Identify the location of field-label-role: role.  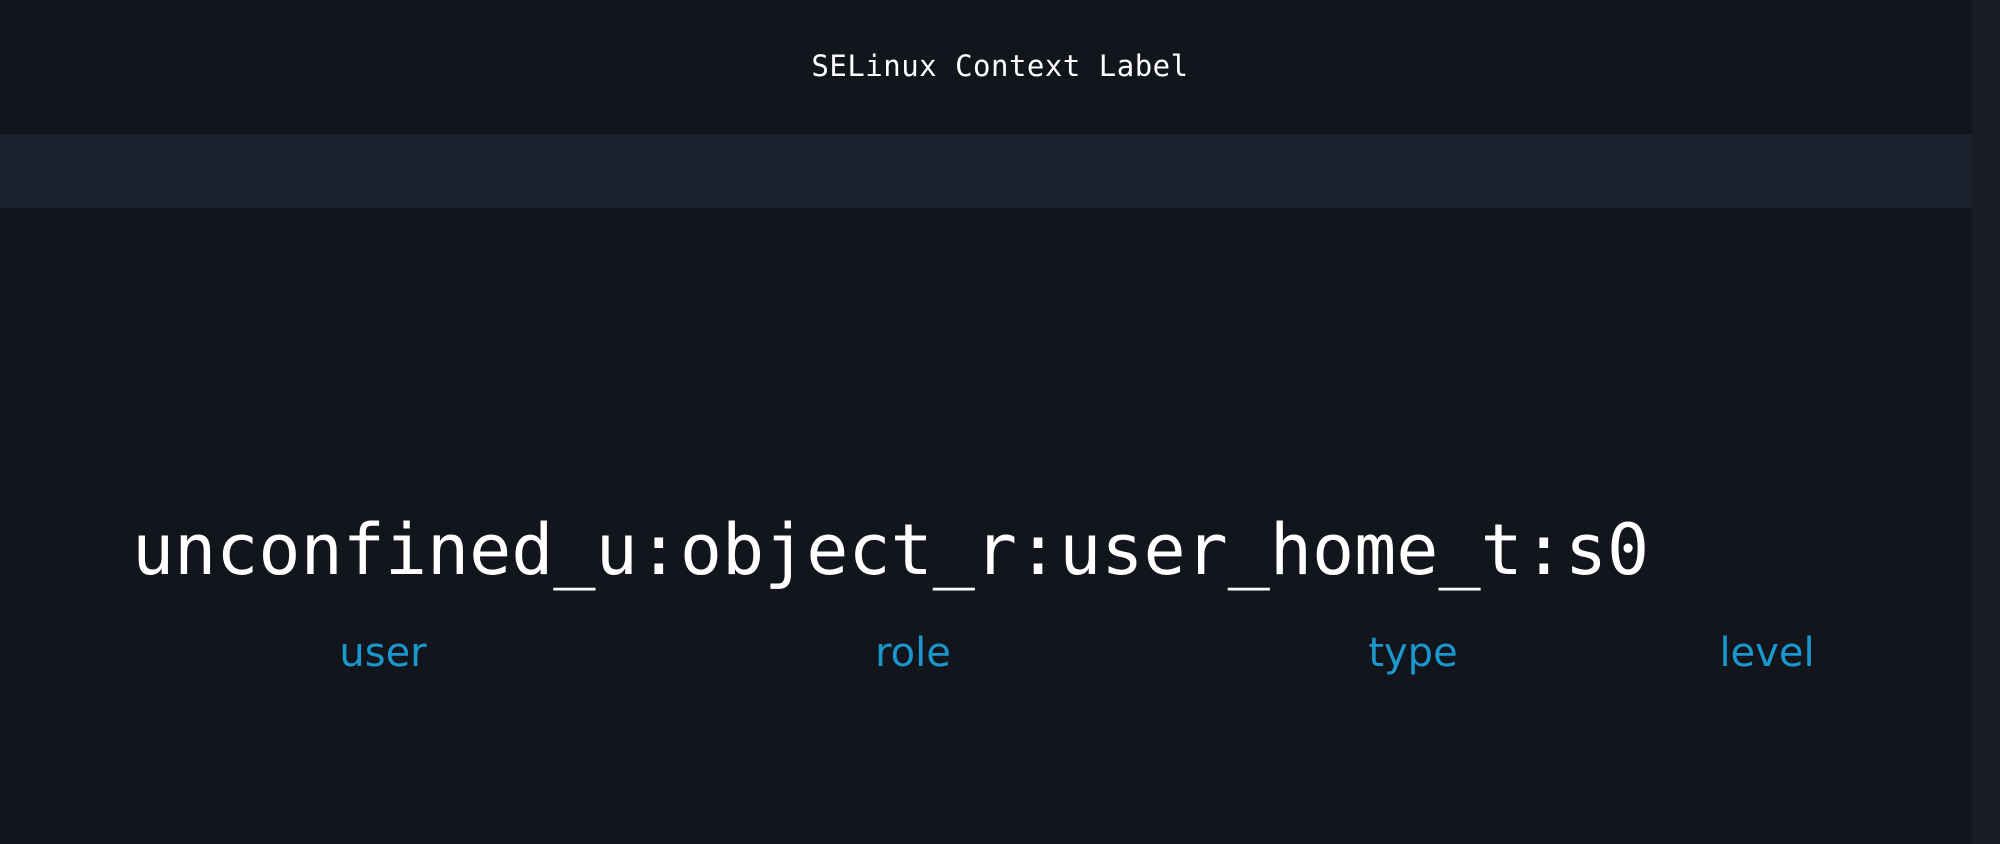
(913, 653).